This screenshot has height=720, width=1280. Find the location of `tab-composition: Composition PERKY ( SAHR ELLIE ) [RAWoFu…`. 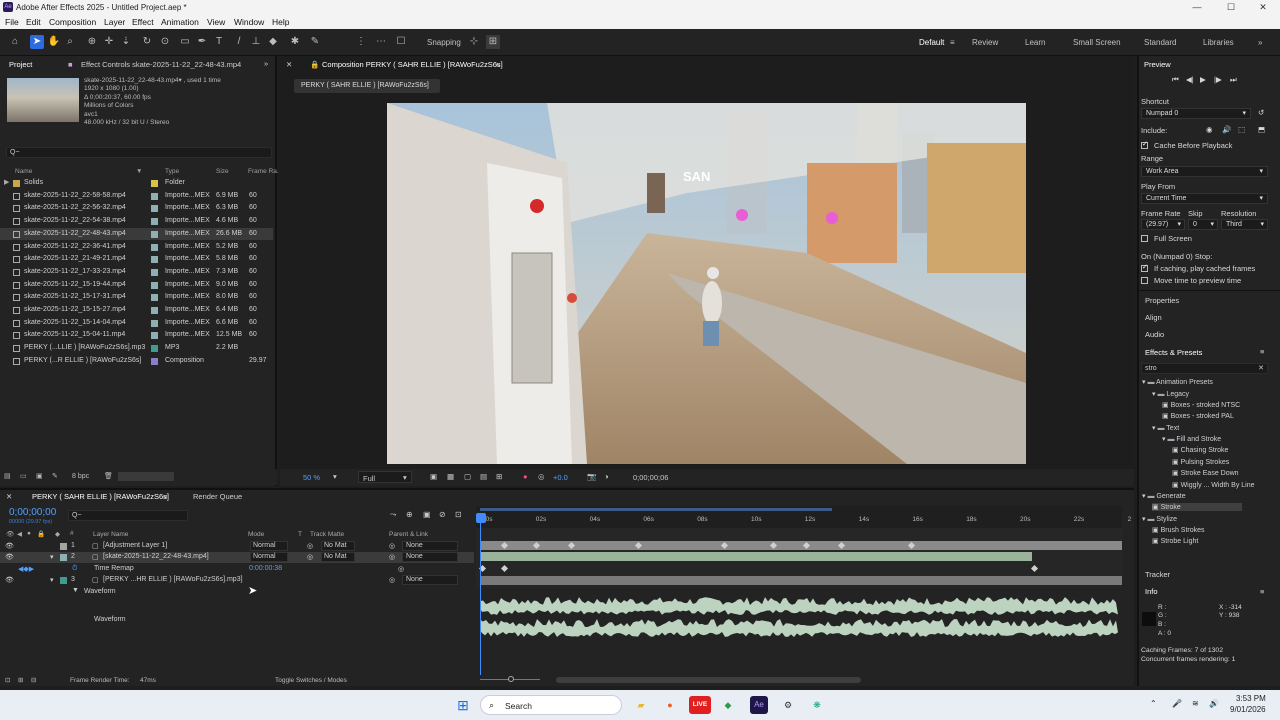

tab-composition: Composition PERKY ( SAHR ELLIE ) [RAWoFu… is located at coordinates (412, 64).